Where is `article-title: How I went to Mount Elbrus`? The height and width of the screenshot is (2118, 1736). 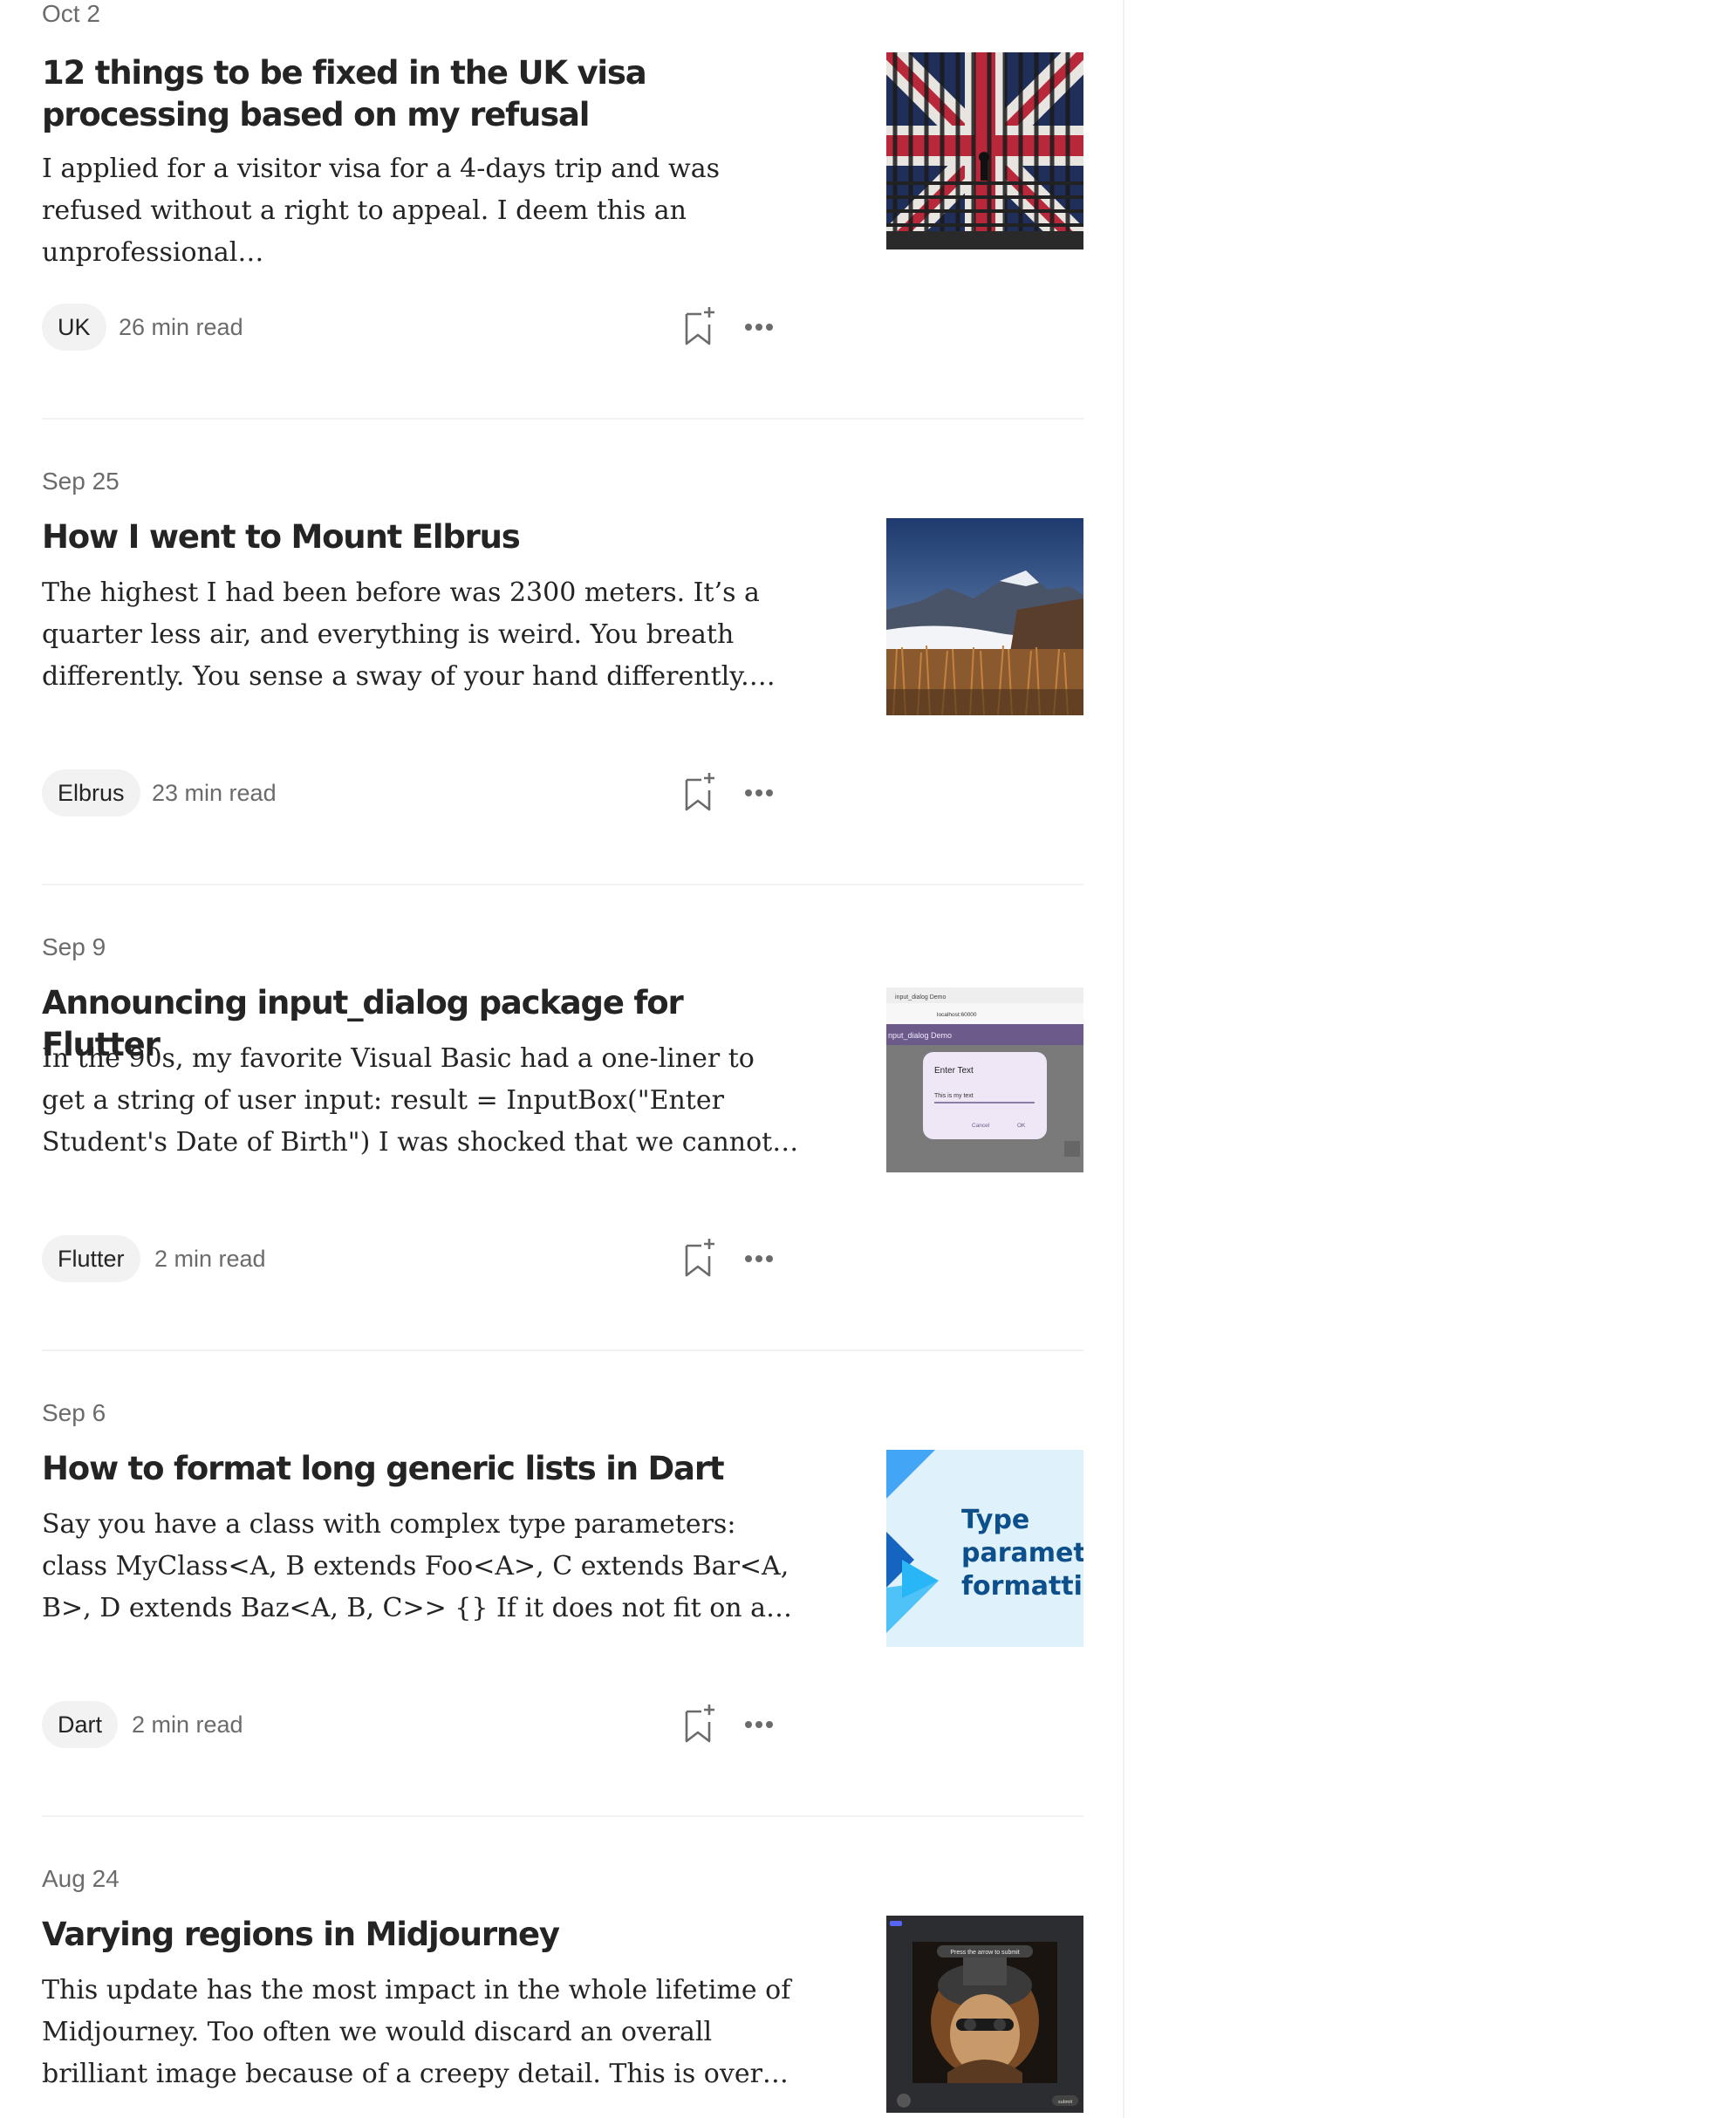
article-title: How I went to Mount Elbrus is located at coordinates (421, 537).